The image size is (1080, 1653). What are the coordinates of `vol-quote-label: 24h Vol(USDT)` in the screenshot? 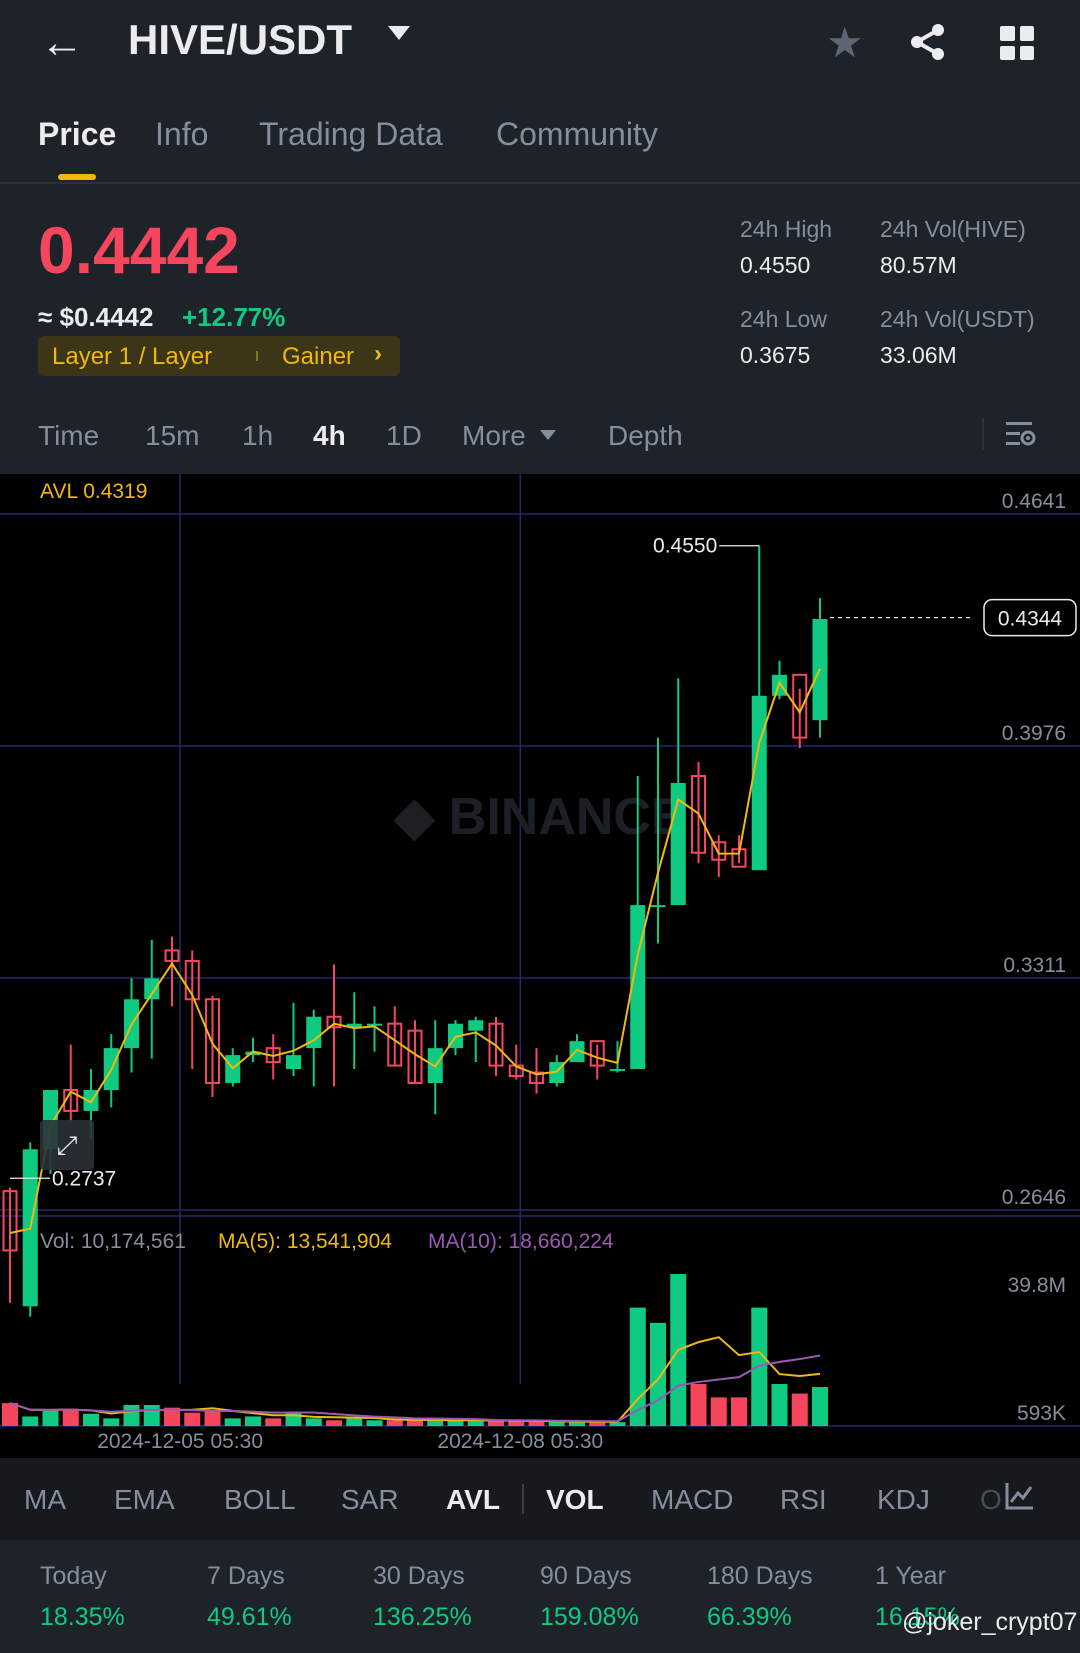 It's located at (957, 319).